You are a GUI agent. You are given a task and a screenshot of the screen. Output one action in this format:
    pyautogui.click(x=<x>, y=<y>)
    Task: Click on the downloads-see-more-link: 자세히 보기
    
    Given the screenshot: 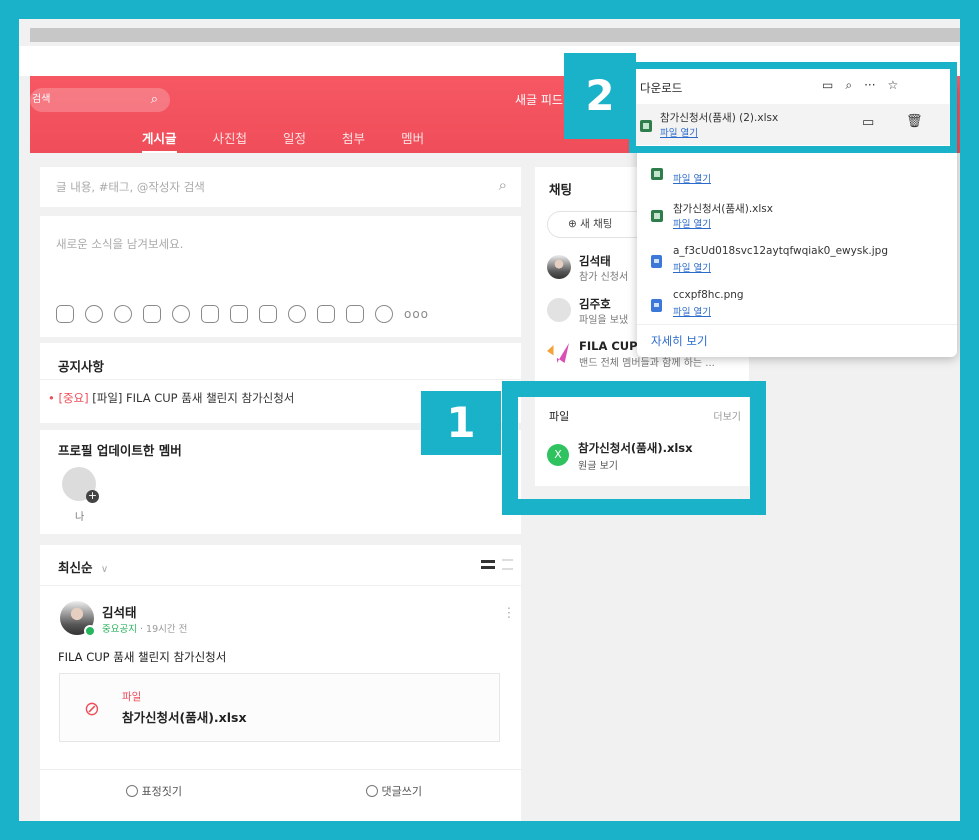 What is the action you would take?
    pyautogui.click(x=679, y=341)
    